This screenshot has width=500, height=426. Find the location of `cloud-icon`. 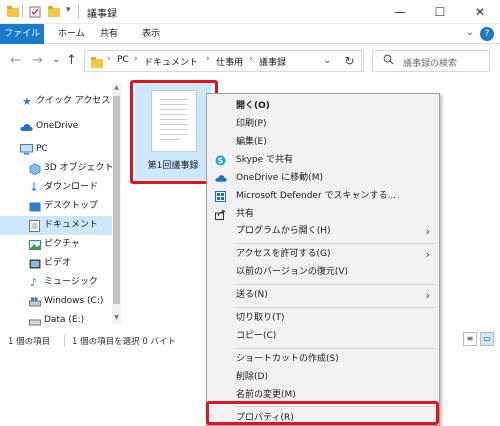

cloud-icon is located at coordinates (26, 126).